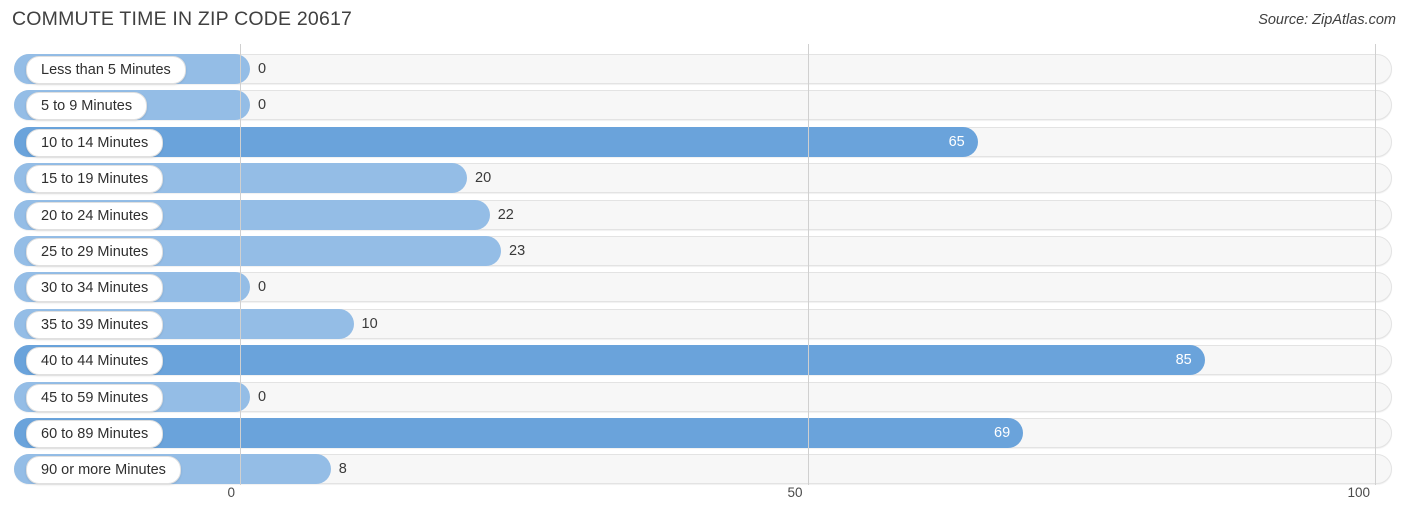 This screenshot has width=1406, height=522. I want to click on source-attribution: Source: ZipAtlas.com, so click(1327, 20).